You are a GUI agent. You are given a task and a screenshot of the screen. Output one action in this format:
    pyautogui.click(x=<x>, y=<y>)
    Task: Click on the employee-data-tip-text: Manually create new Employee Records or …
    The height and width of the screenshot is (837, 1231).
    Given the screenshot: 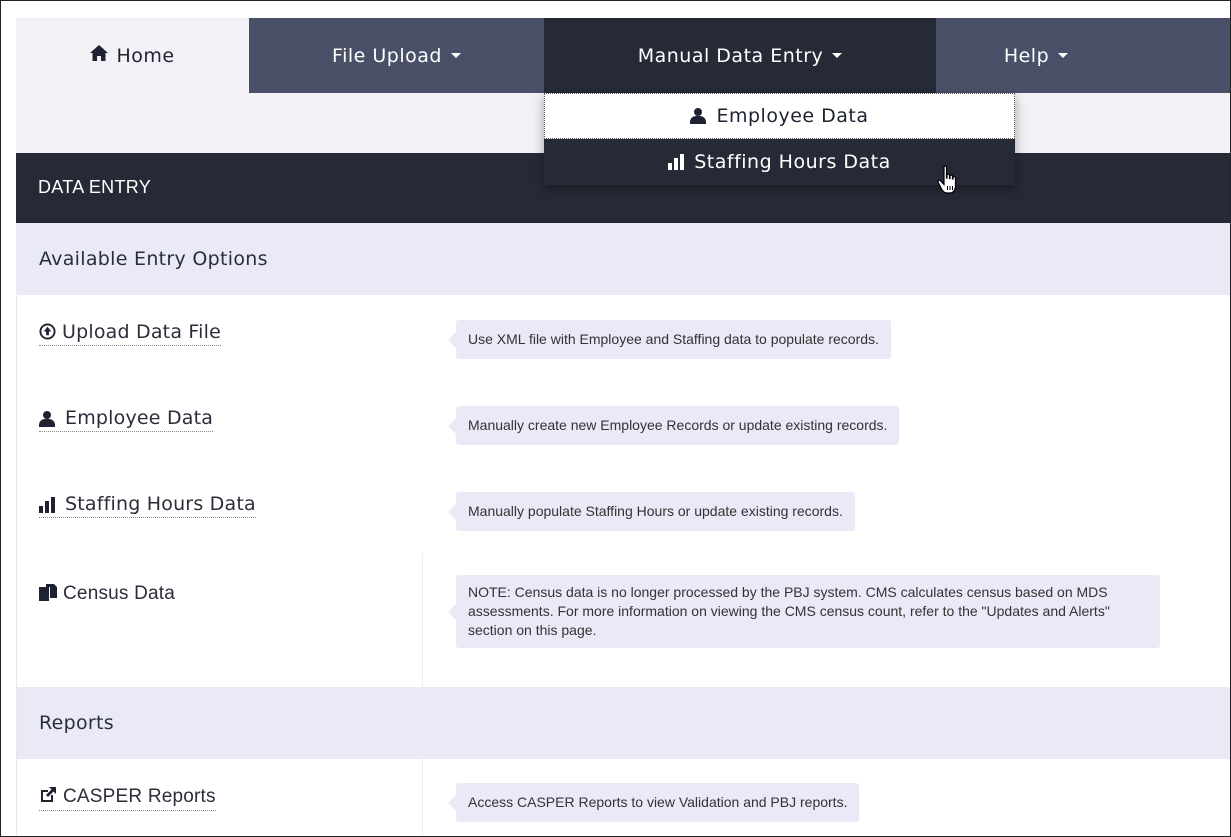 What is the action you would take?
    pyautogui.click(x=678, y=425)
    